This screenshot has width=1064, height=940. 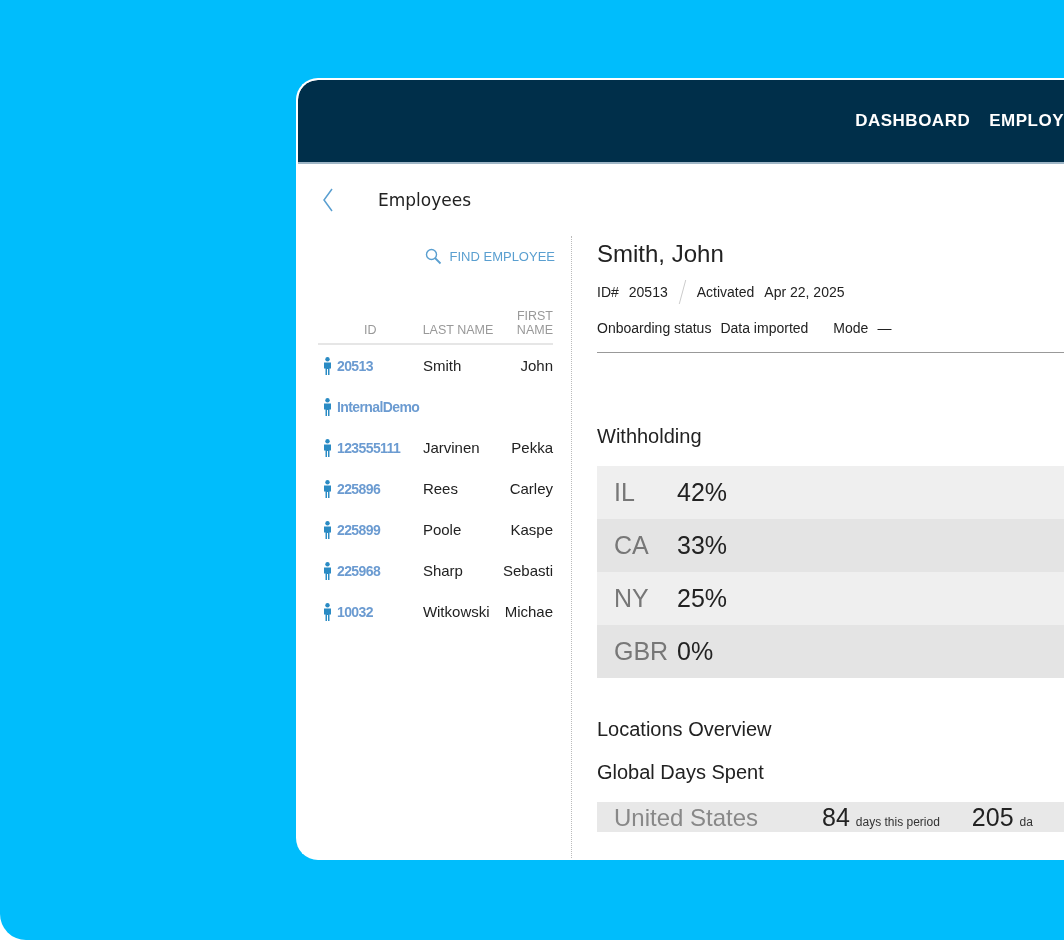 I want to click on mode-label: Mode, so click(x=851, y=328).